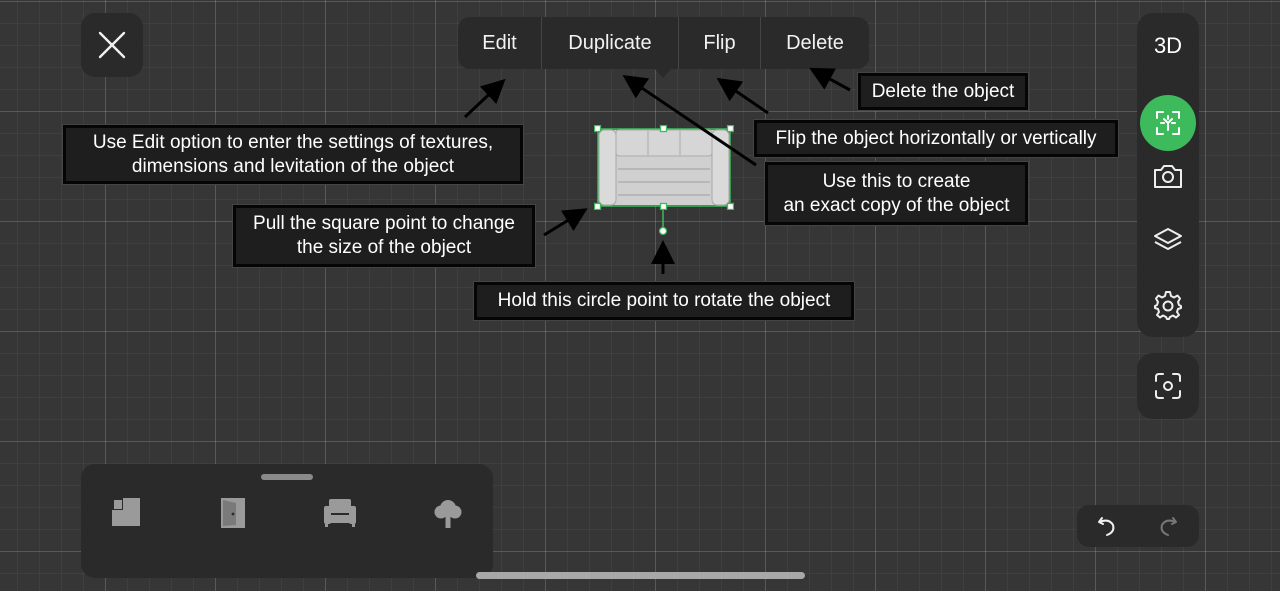 This screenshot has height=591, width=1280. Describe the element at coordinates (1138, 526) in the screenshot. I see `history-controls` at that location.